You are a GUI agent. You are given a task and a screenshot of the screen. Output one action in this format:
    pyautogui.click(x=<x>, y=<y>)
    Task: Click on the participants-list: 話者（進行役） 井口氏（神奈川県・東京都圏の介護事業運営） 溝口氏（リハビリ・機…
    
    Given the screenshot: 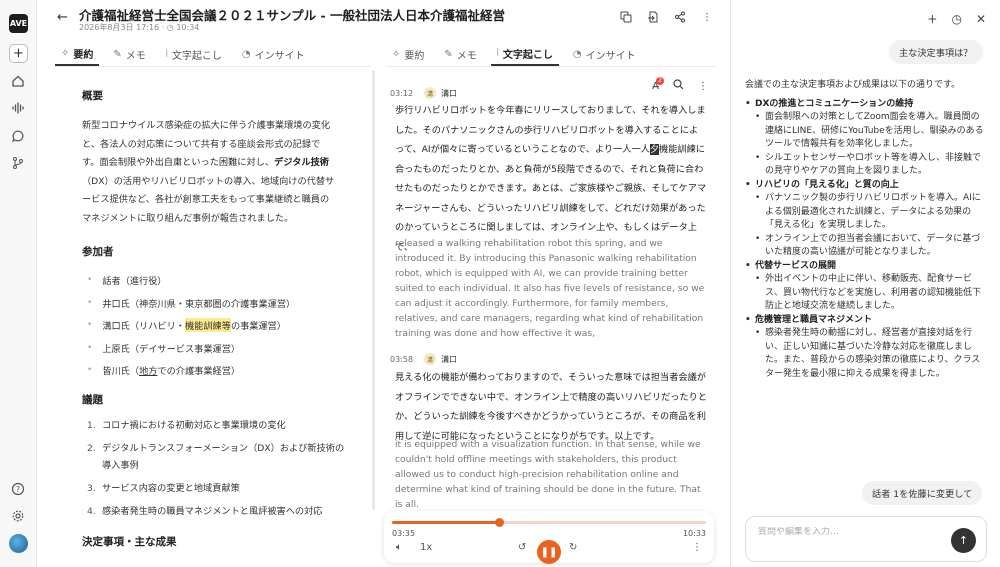 What is the action you would take?
    pyautogui.click(x=219, y=325)
    